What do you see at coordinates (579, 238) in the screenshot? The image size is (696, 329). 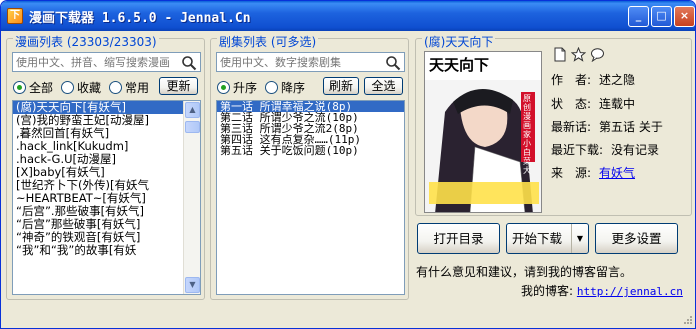 I see `dropdown-arrow-icon: ▼` at bounding box center [579, 238].